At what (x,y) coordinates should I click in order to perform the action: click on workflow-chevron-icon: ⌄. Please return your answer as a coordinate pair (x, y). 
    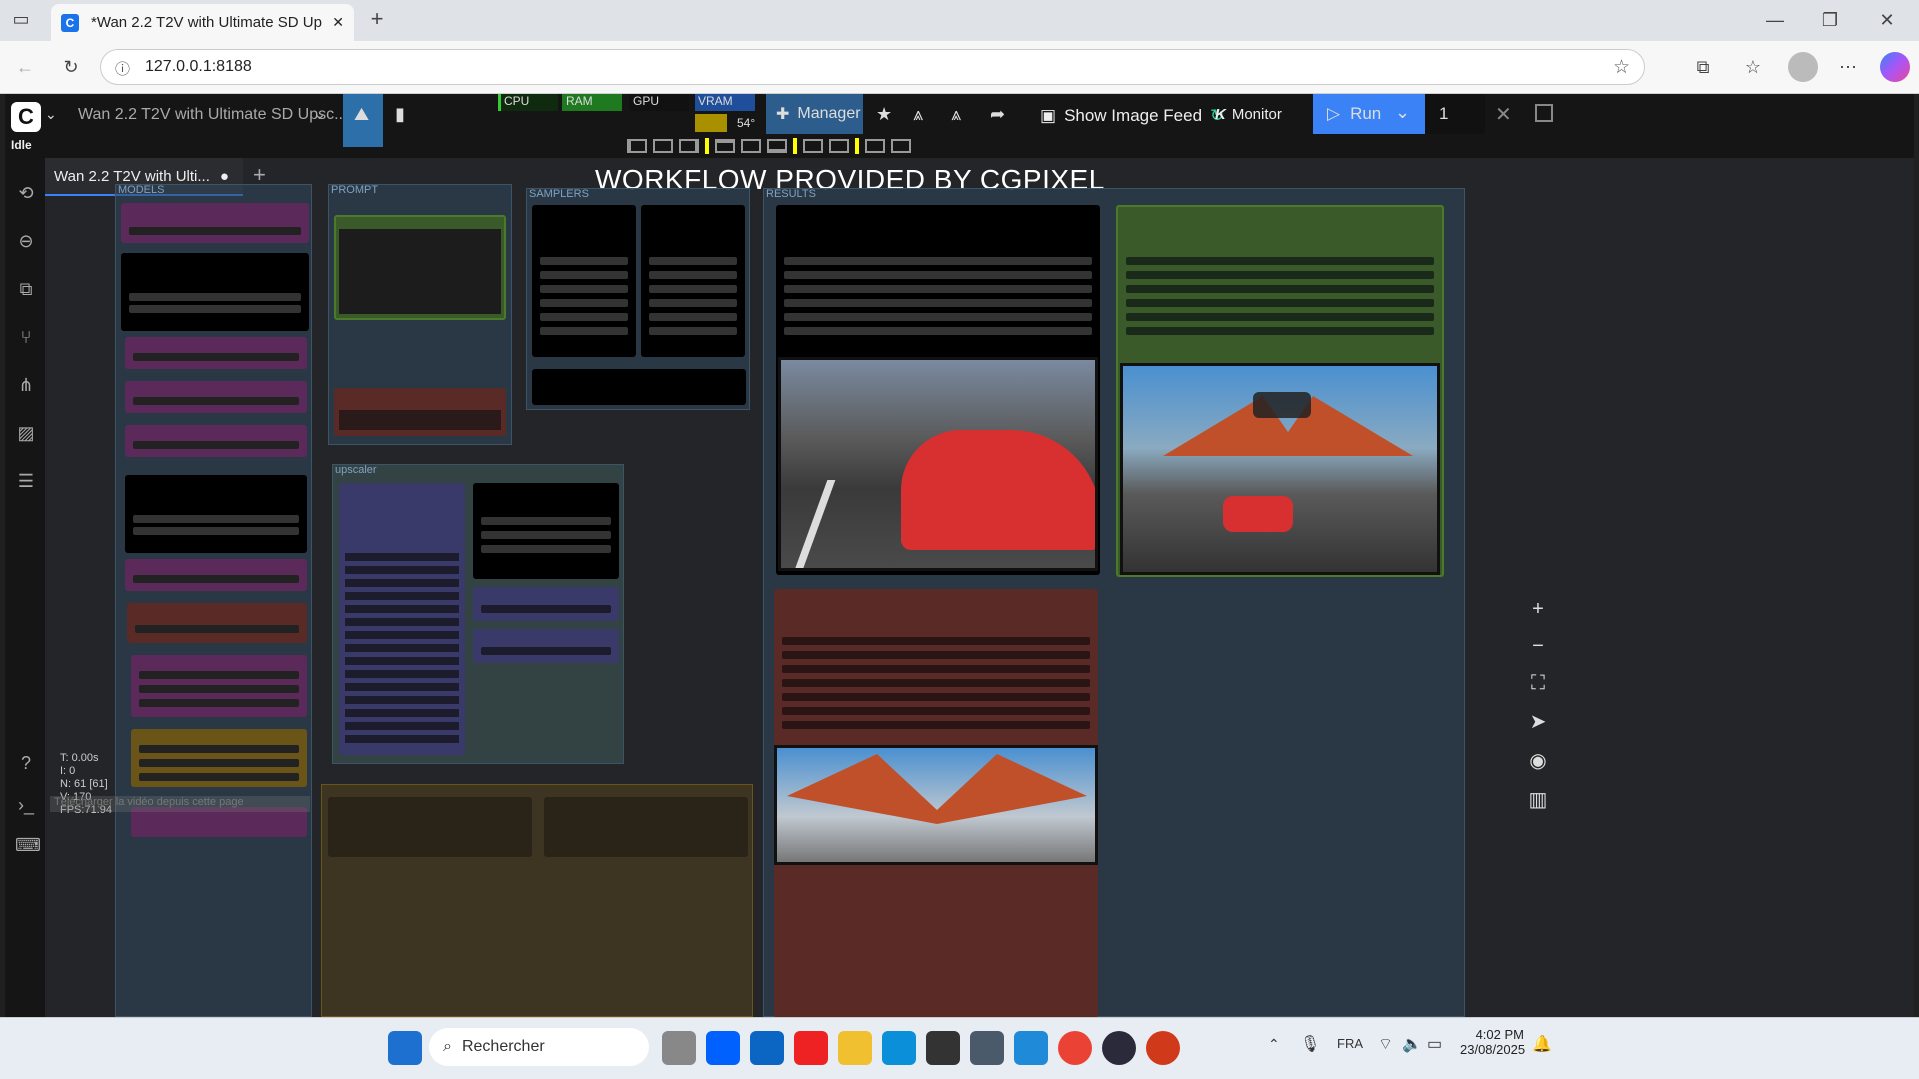
    Looking at the image, I should click on (319, 114).